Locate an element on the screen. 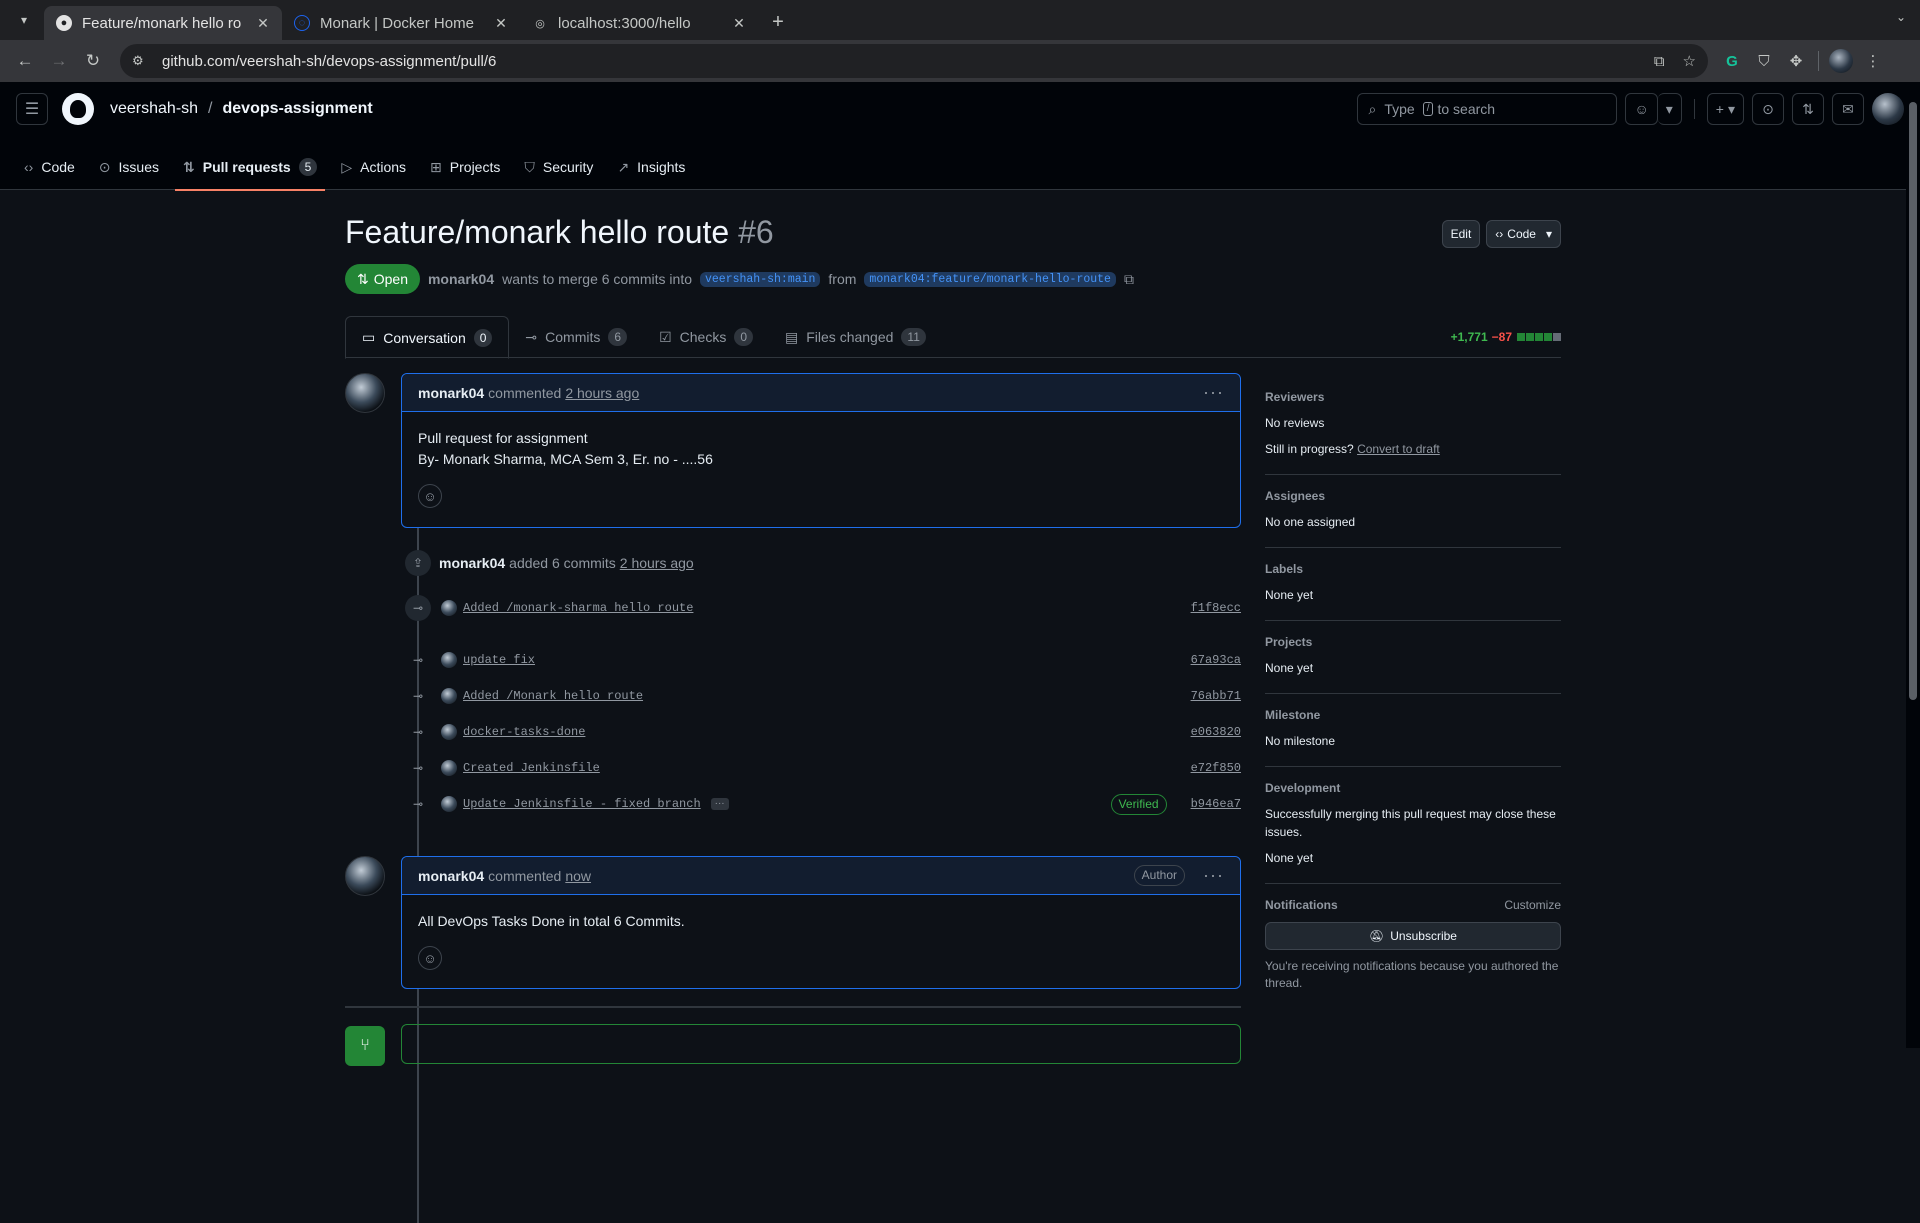  merge-icon: ⑂ is located at coordinates (365, 1046).